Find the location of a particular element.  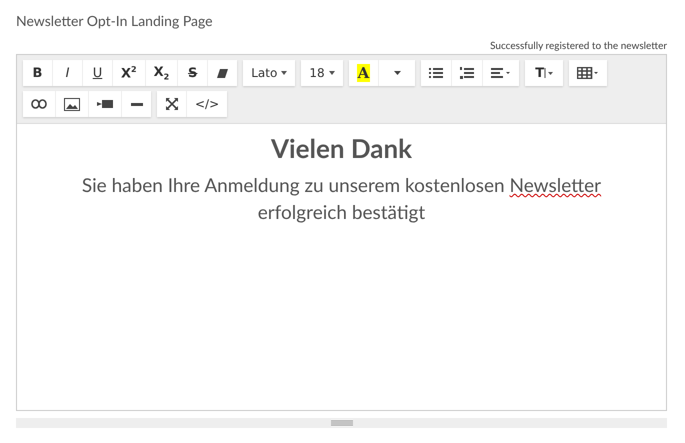

link-button is located at coordinates (39, 104).